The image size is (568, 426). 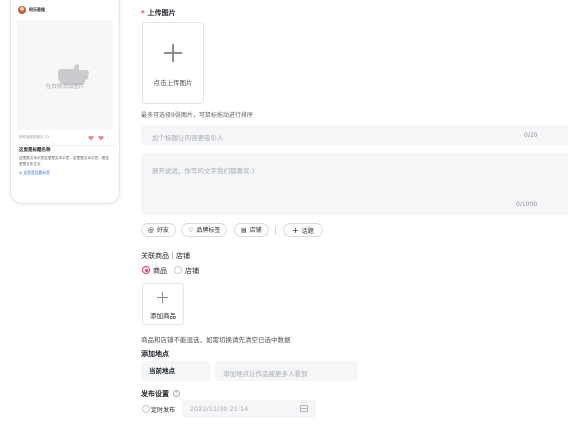 What do you see at coordinates (65, 87) in the screenshot?
I see `preview-empty-hint: 在右侧添加图片` at bounding box center [65, 87].